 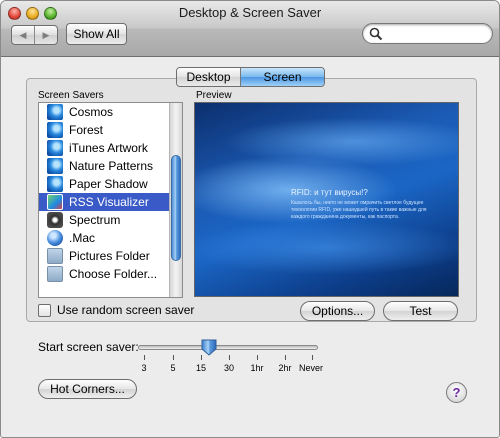 I want to click on list-item-label: .Mac, so click(x=82, y=238).